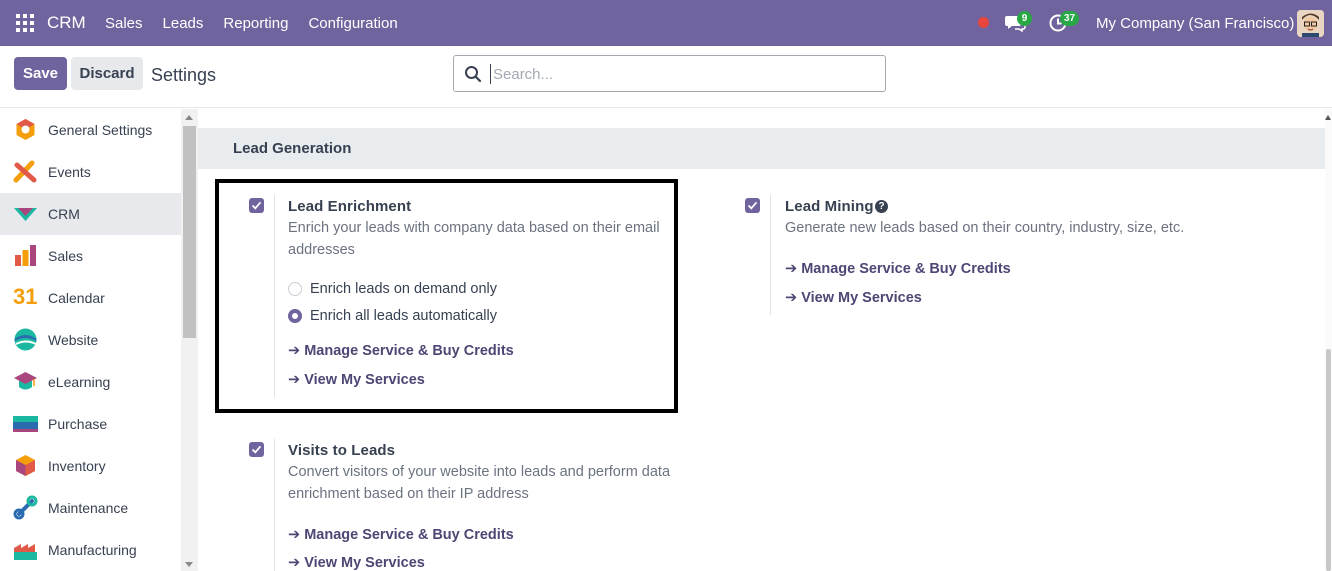 This screenshot has height=571, width=1332. I want to click on sidebar-scrollbar, so click(189, 340).